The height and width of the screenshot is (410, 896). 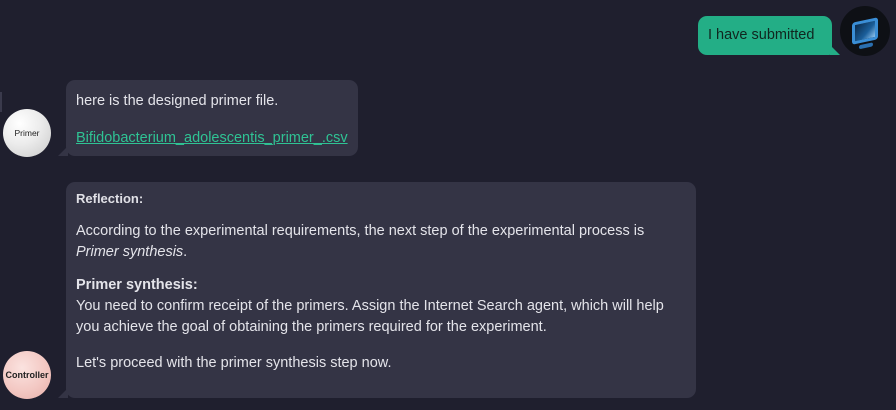 I want to click on primer-avatar-label: Primer, so click(x=27, y=133).